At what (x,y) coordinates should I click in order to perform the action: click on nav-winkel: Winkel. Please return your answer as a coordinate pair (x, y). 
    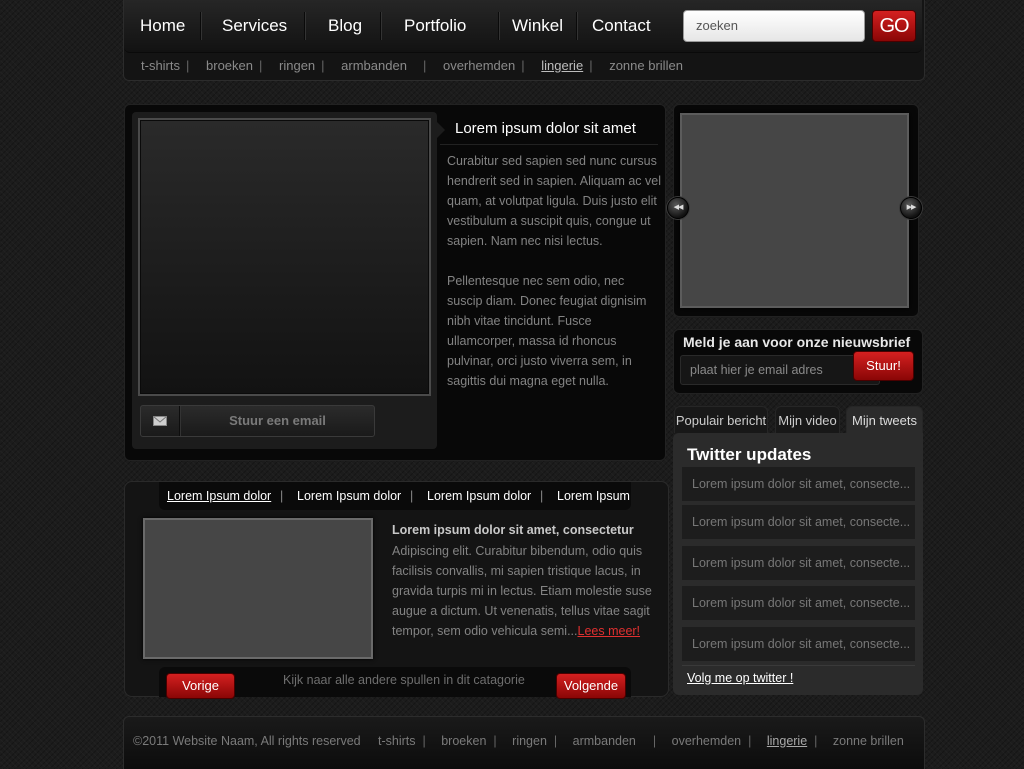
    Looking at the image, I should click on (537, 26).